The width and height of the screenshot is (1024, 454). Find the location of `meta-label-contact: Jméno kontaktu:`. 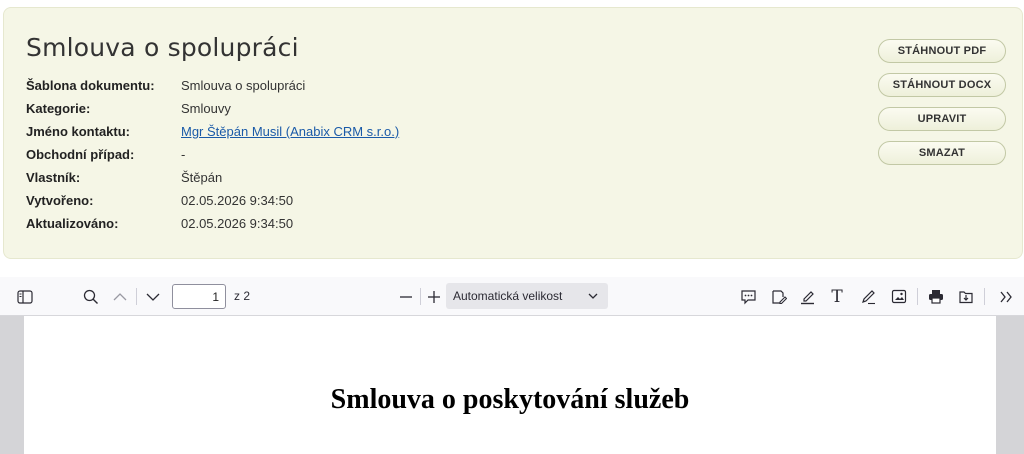

meta-label-contact: Jméno kontaktu: is located at coordinates (78, 131).